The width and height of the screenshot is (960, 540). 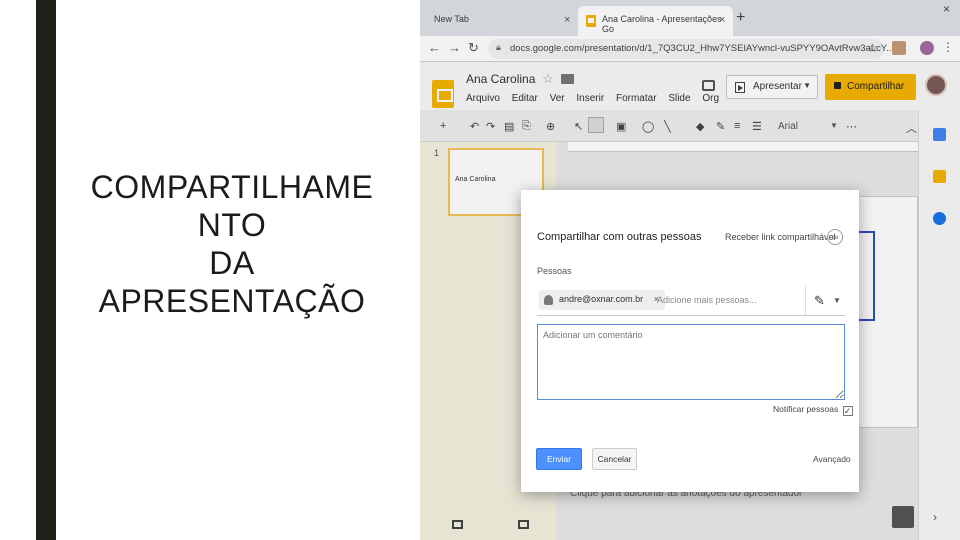 I want to click on chevron-down-icon: ▼, so click(x=837, y=300).